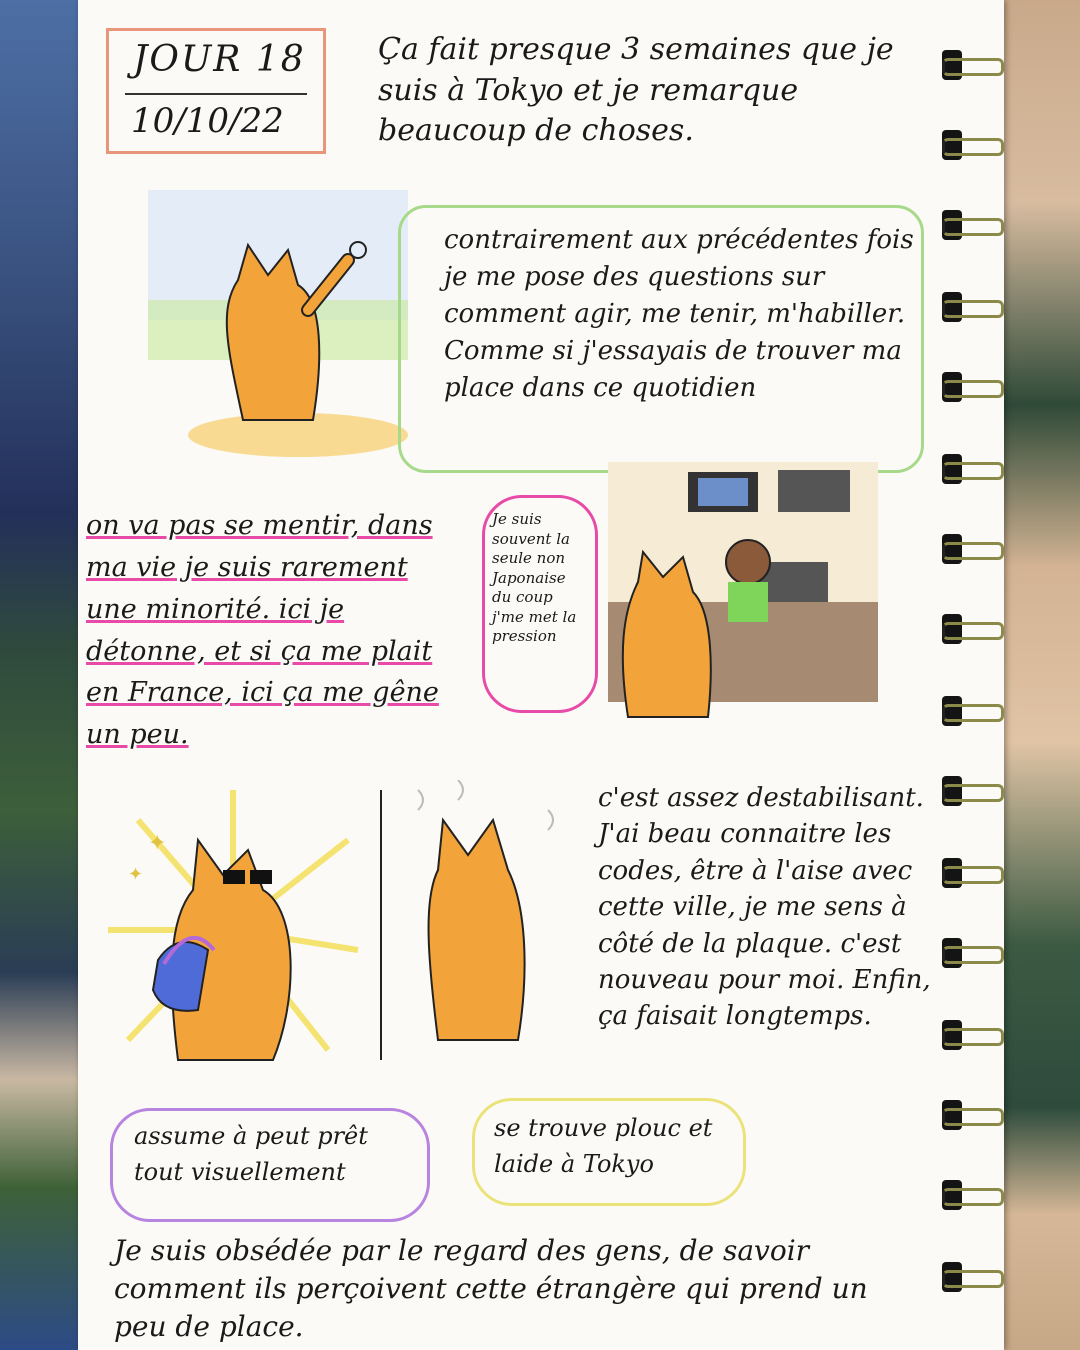  Describe the element at coordinates (233, 925) in the screenshot. I see `fox-confident-illustration: ✦ ✦` at that location.